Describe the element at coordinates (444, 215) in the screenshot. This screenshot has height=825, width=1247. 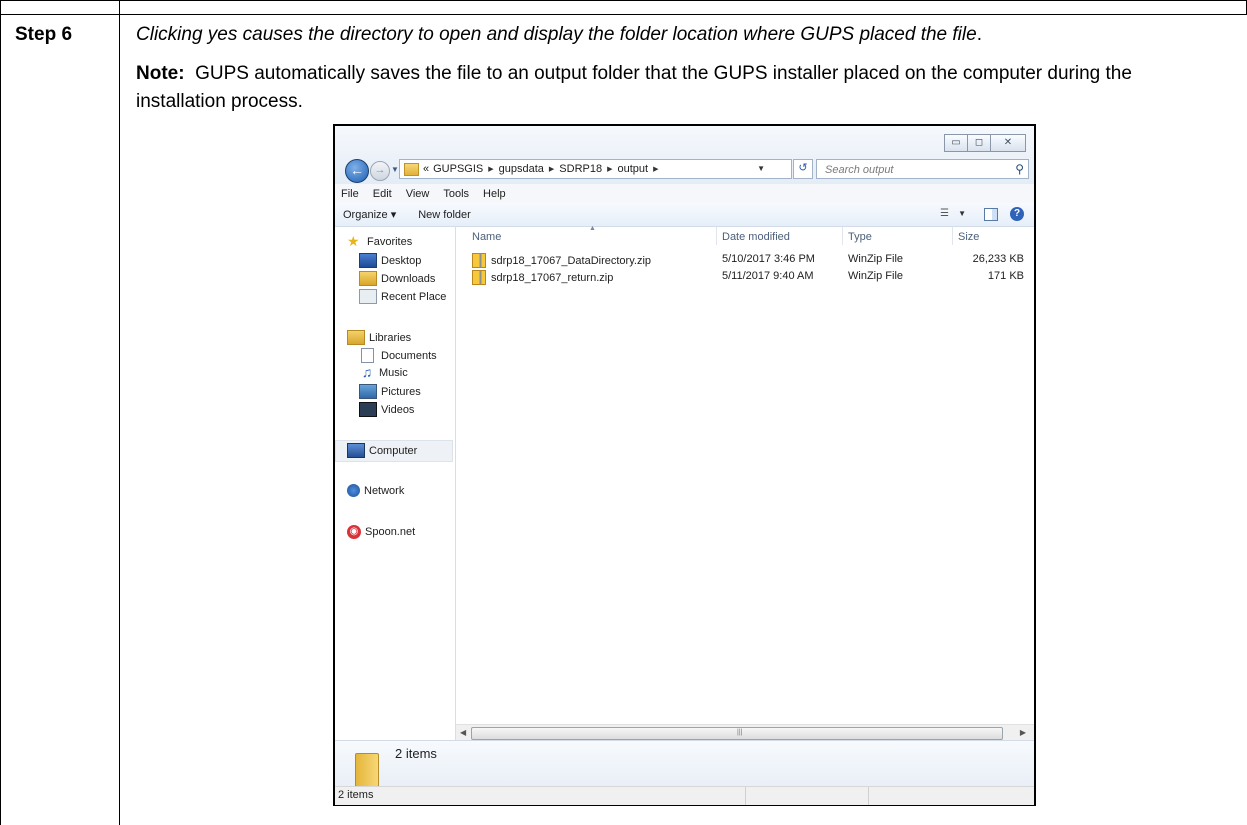
I see `new-folder-button: New folder` at that location.